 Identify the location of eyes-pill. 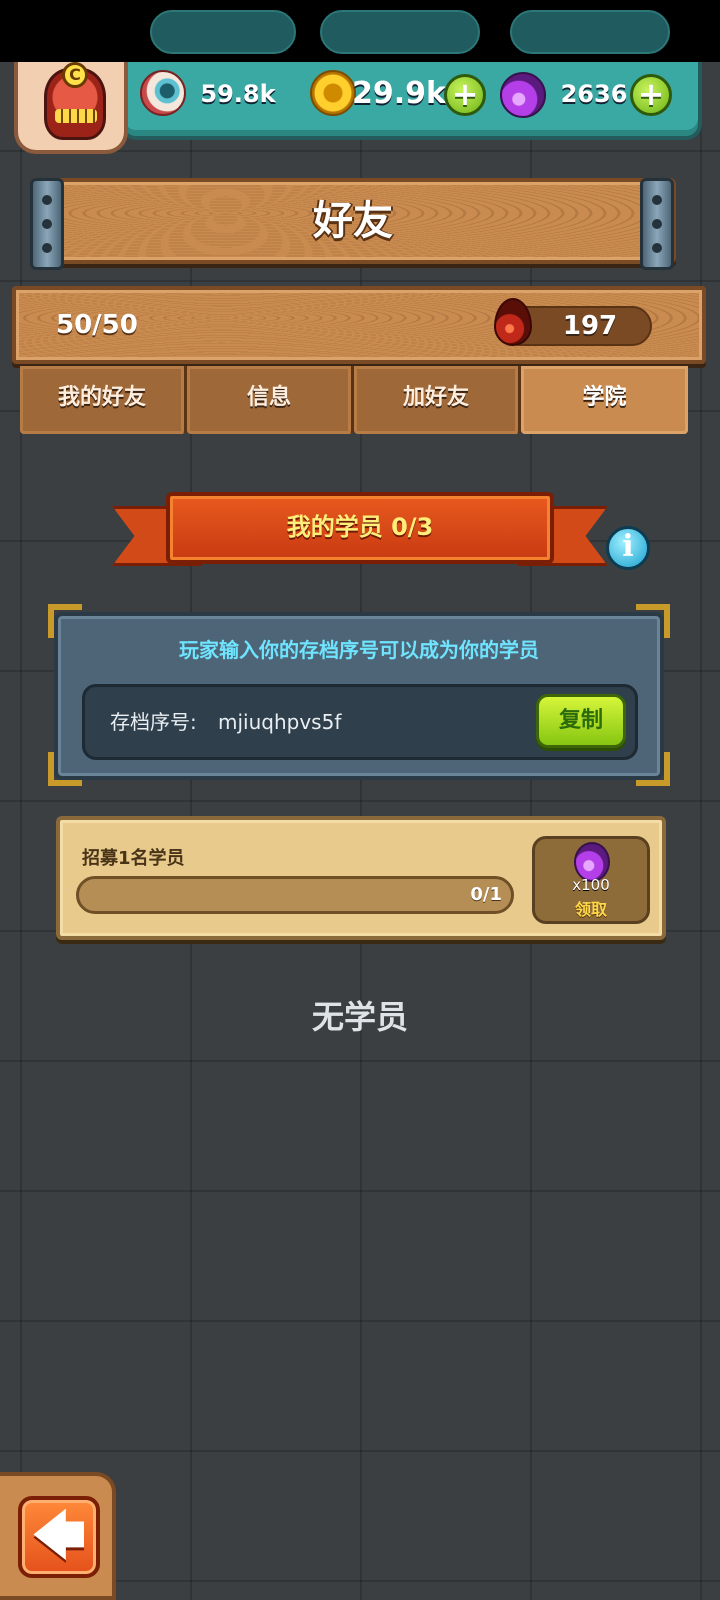
(223, 32).